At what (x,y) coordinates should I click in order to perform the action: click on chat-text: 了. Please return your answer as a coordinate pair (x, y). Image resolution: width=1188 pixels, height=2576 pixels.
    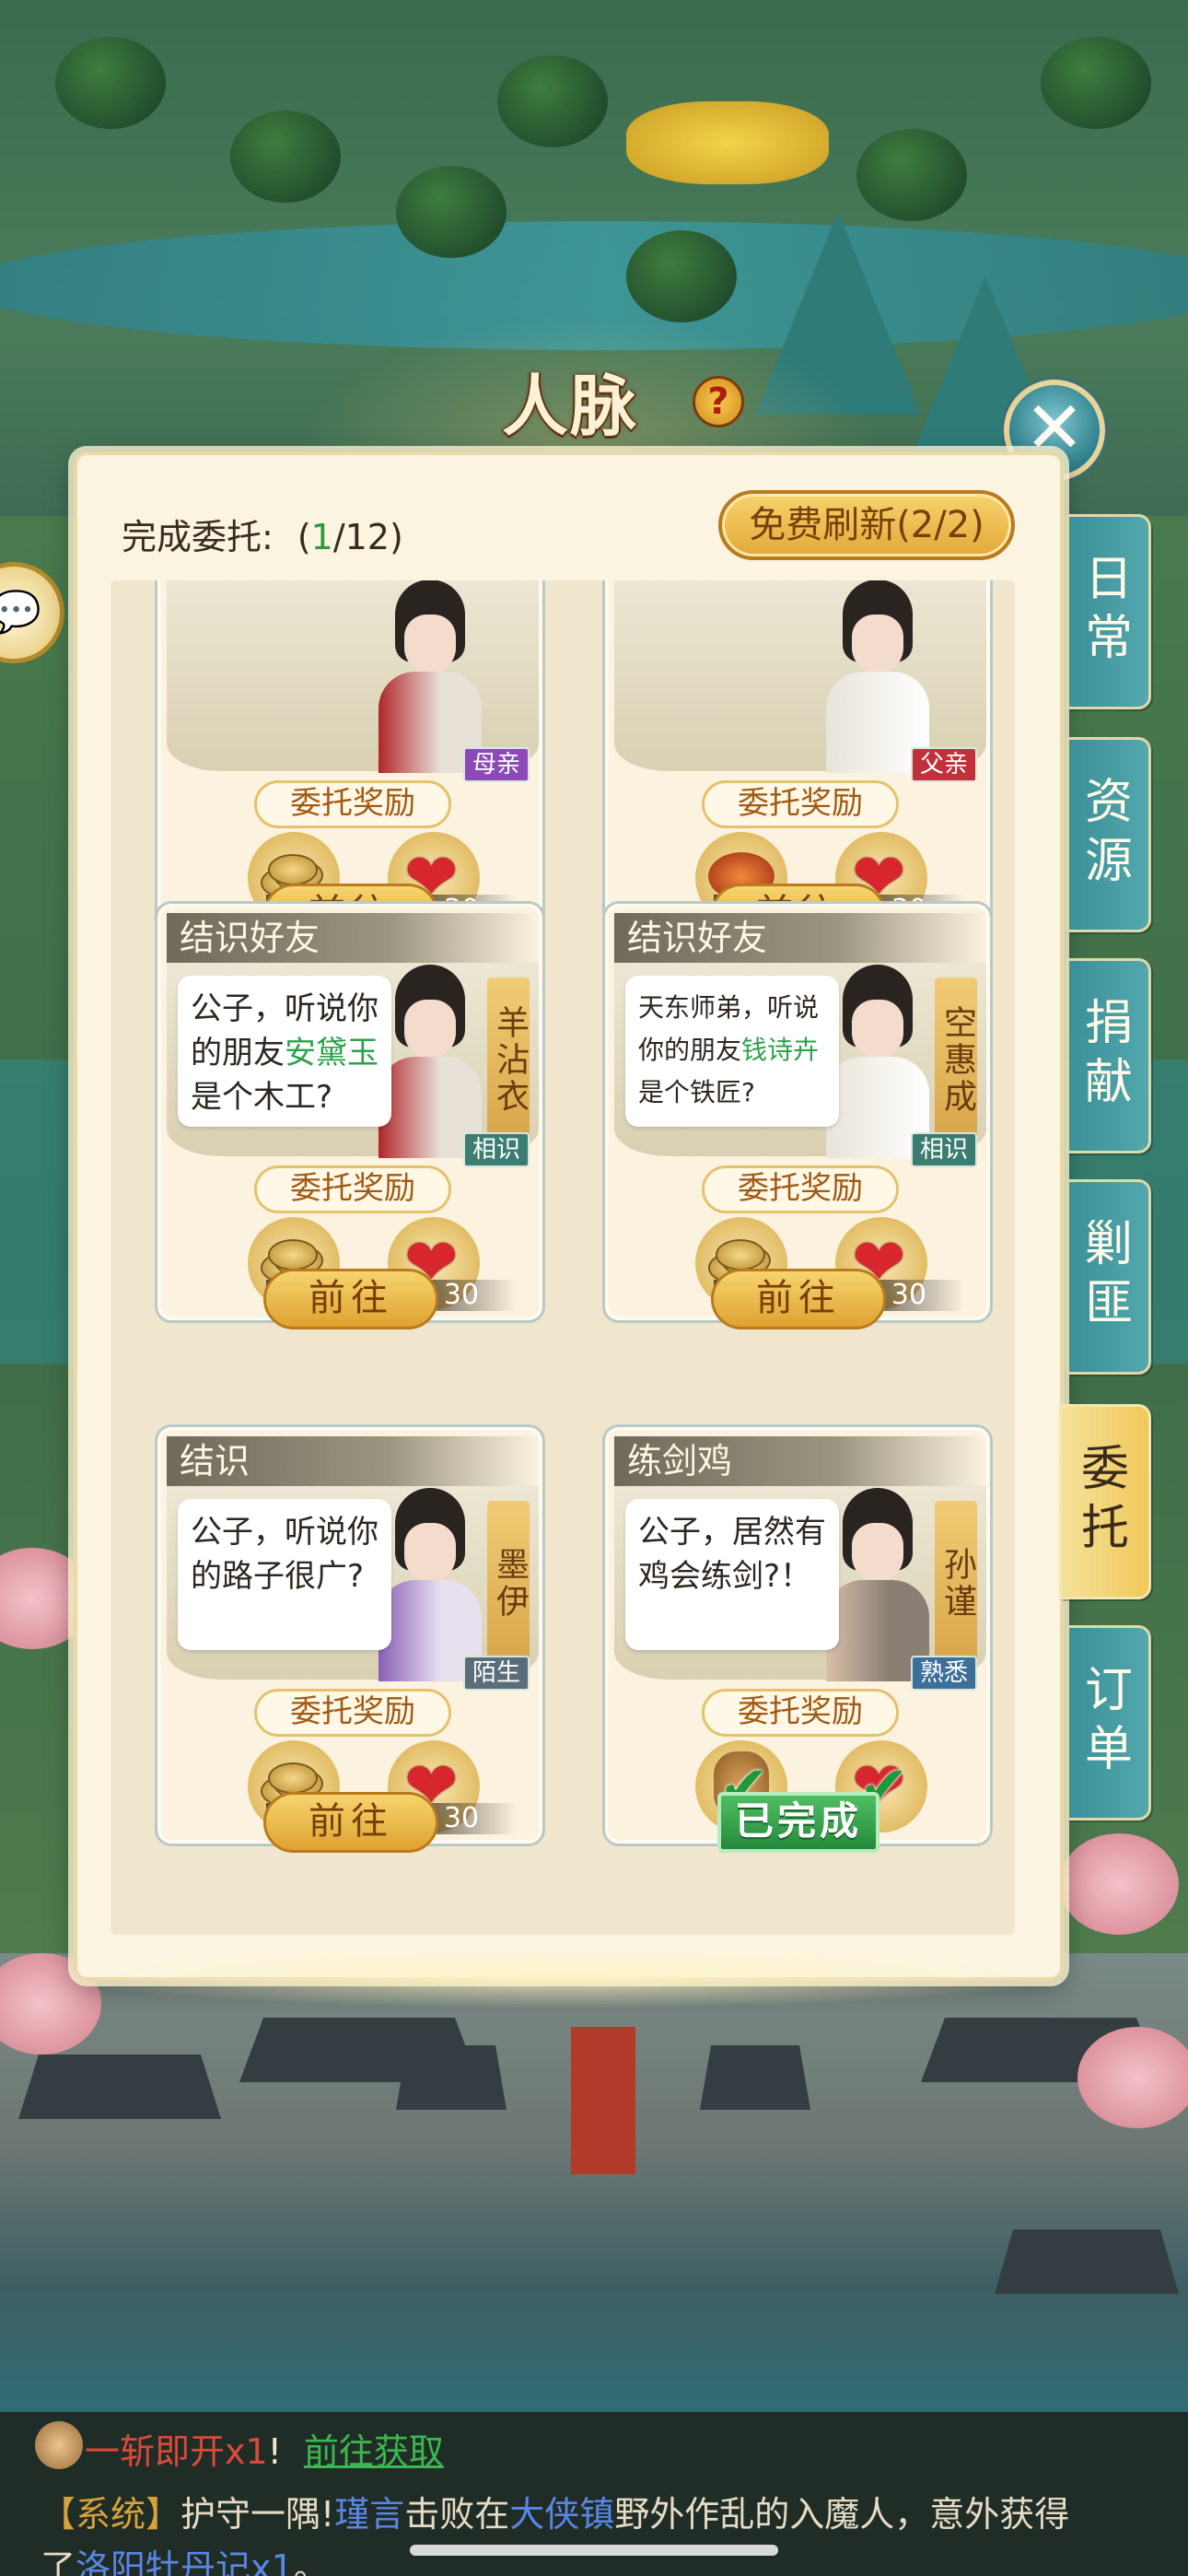
    Looking at the image, I should click on (58, 2561).